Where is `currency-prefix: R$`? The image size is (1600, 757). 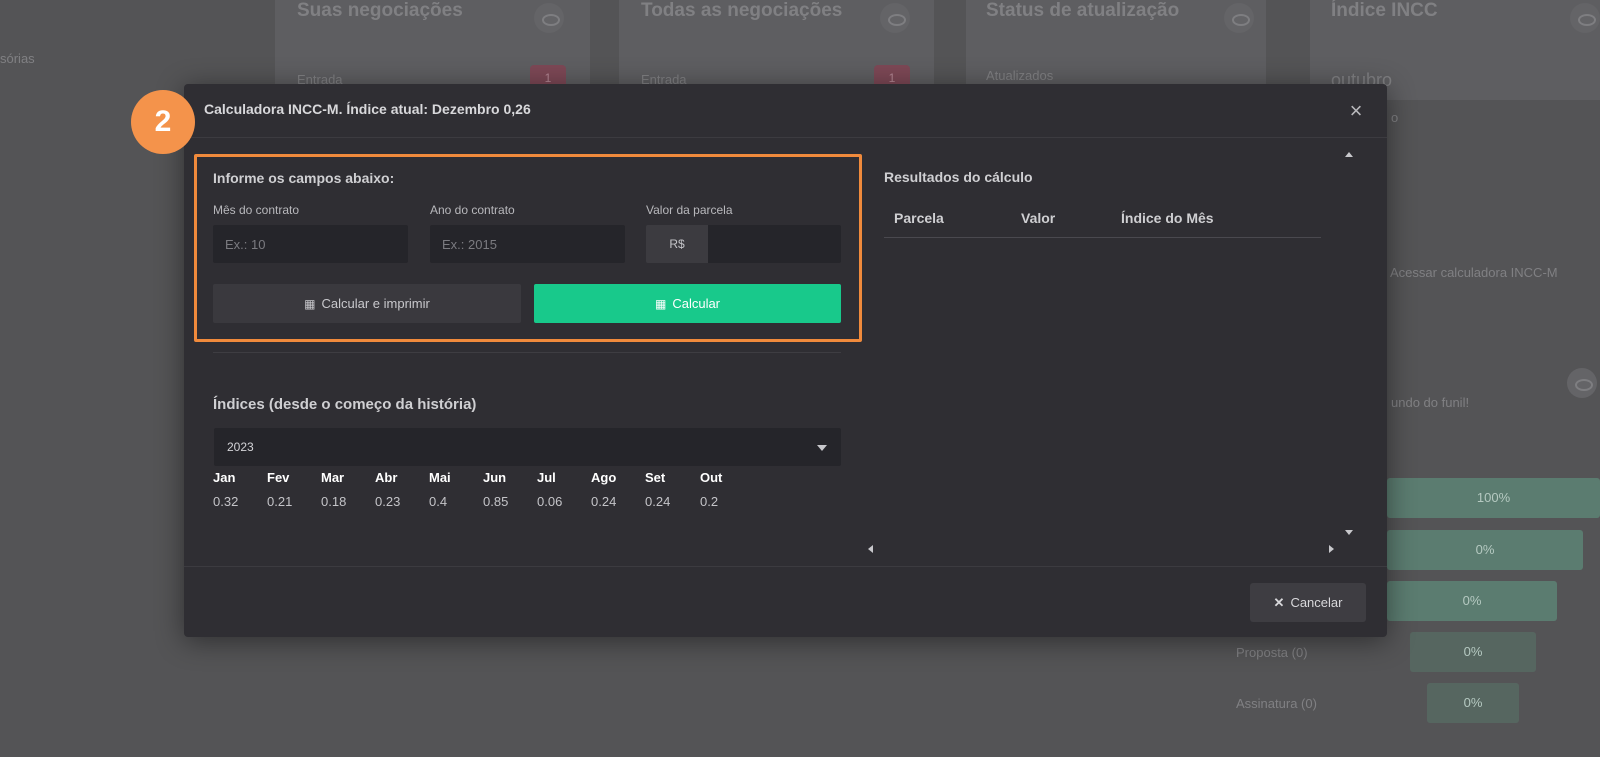
currency-prefix: R$ is located at coordinates (677, 244).